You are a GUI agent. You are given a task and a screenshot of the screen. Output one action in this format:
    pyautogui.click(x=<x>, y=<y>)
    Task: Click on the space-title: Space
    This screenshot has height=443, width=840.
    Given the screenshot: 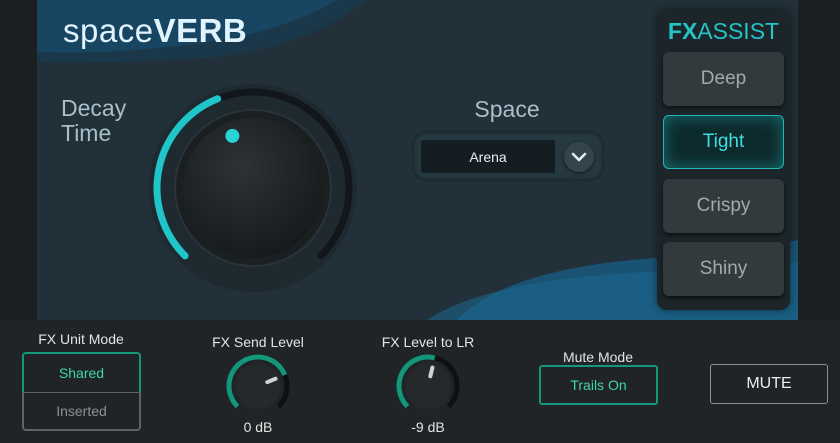 What is the action you would take?
    pyautogui.click(x=507, y=109)
    